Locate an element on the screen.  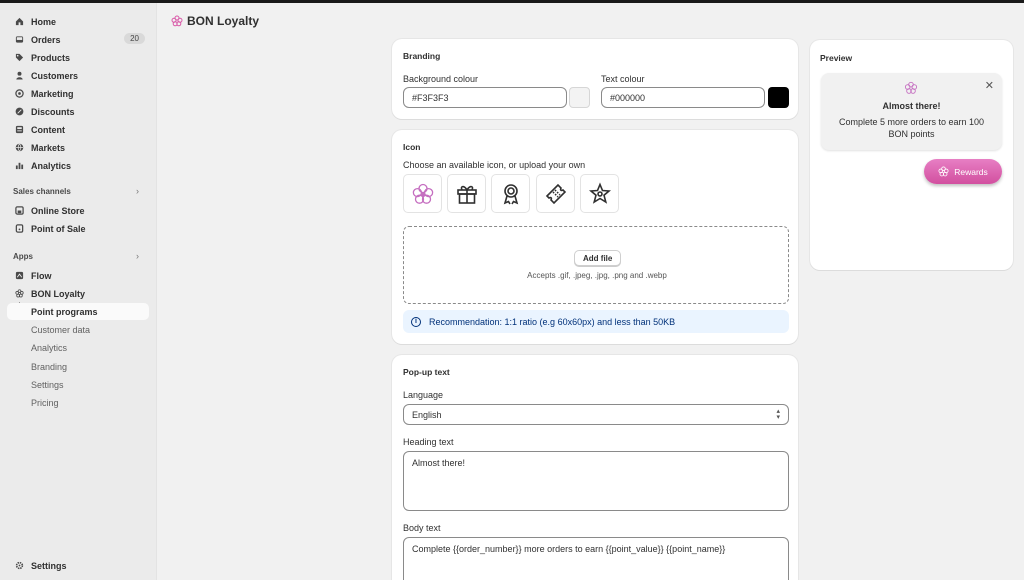
sidebar-item-label: Marketing is located at coordinates (52, 93).